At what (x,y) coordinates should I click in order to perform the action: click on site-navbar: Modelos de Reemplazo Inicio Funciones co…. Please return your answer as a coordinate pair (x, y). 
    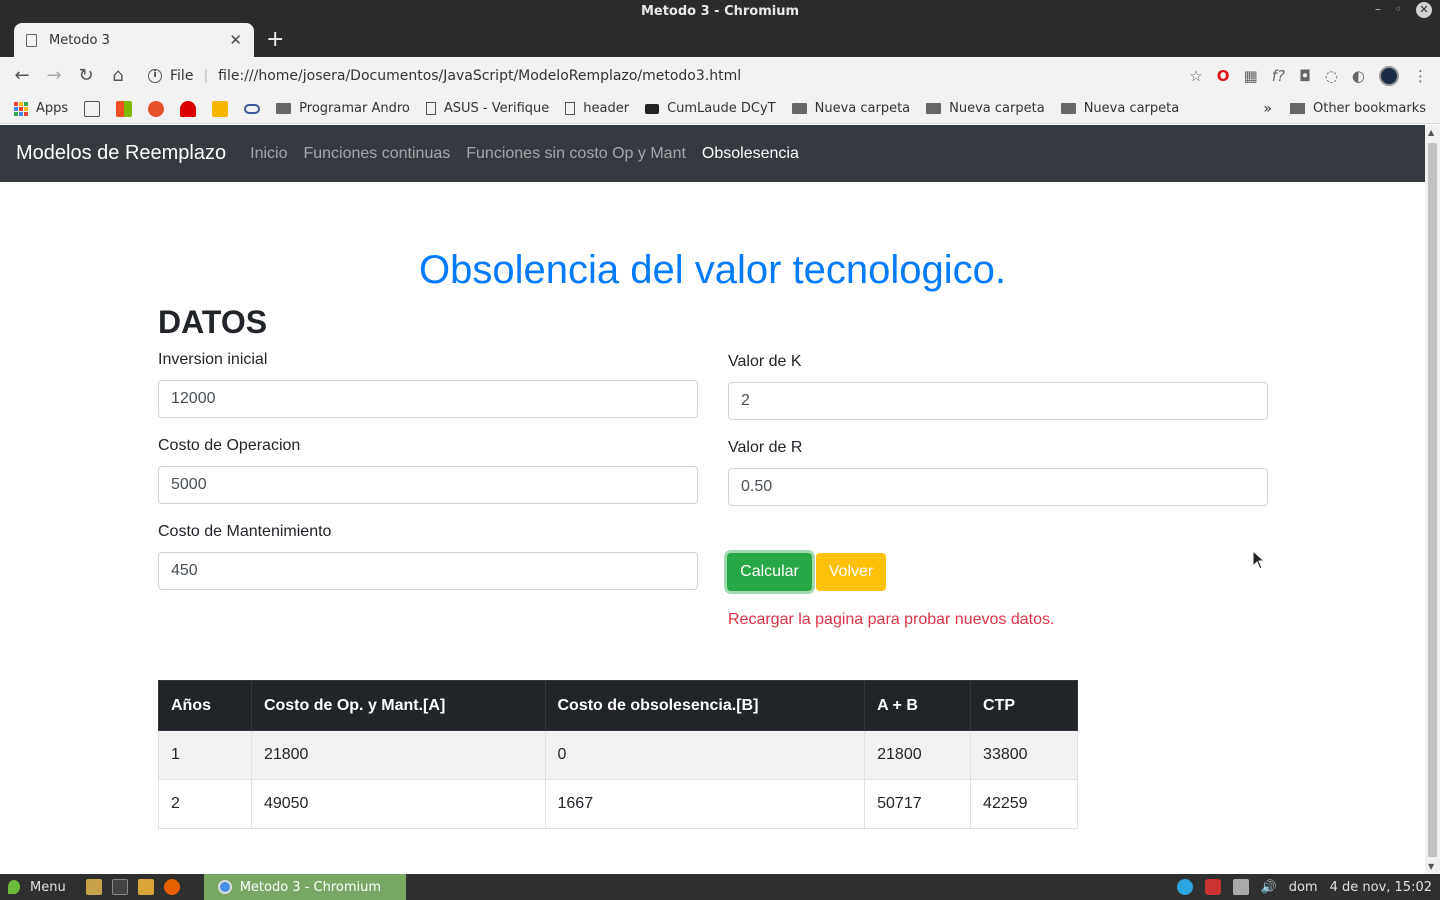
    Looking at the image, I should click on (712, 153).